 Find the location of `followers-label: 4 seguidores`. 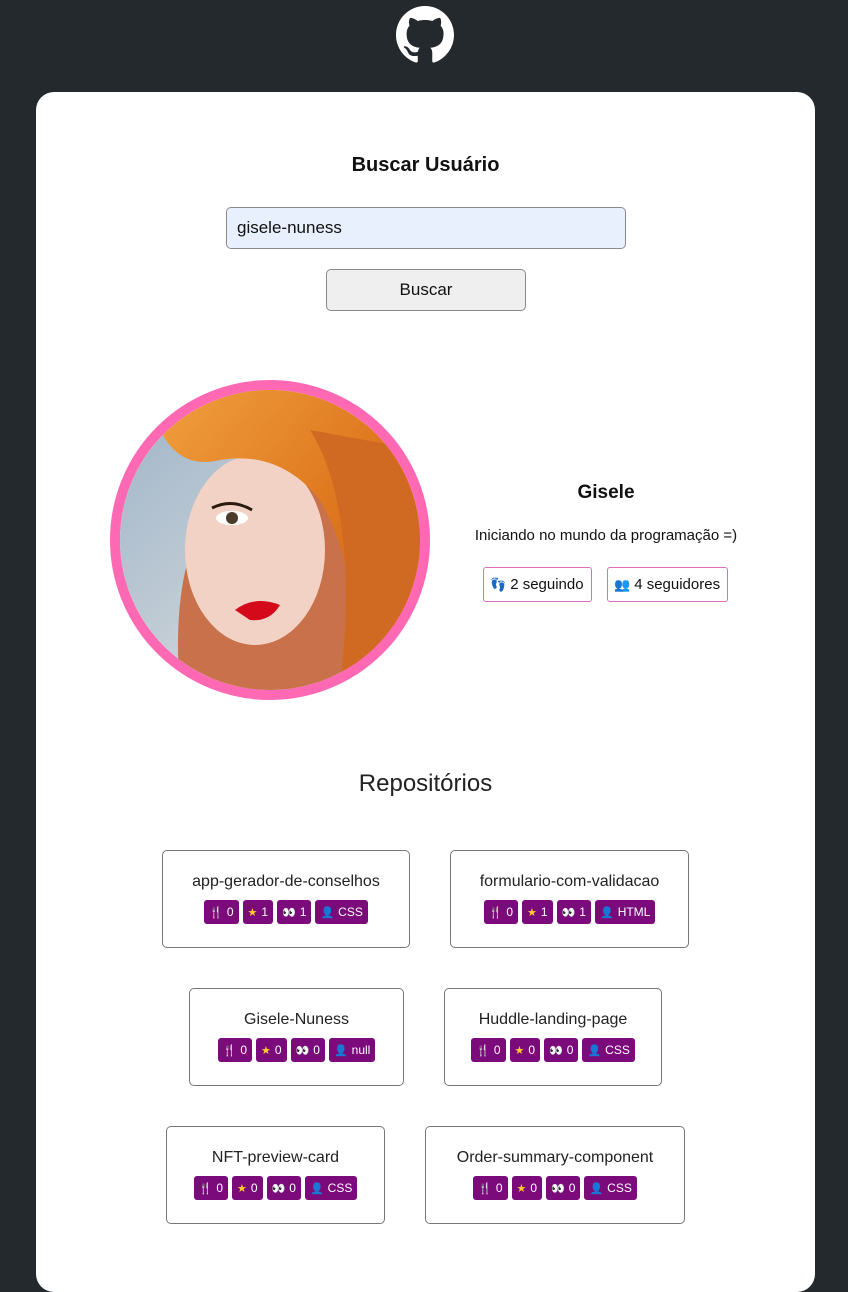

followers-label: 4 seguidores is located at coordinates (677, 584).